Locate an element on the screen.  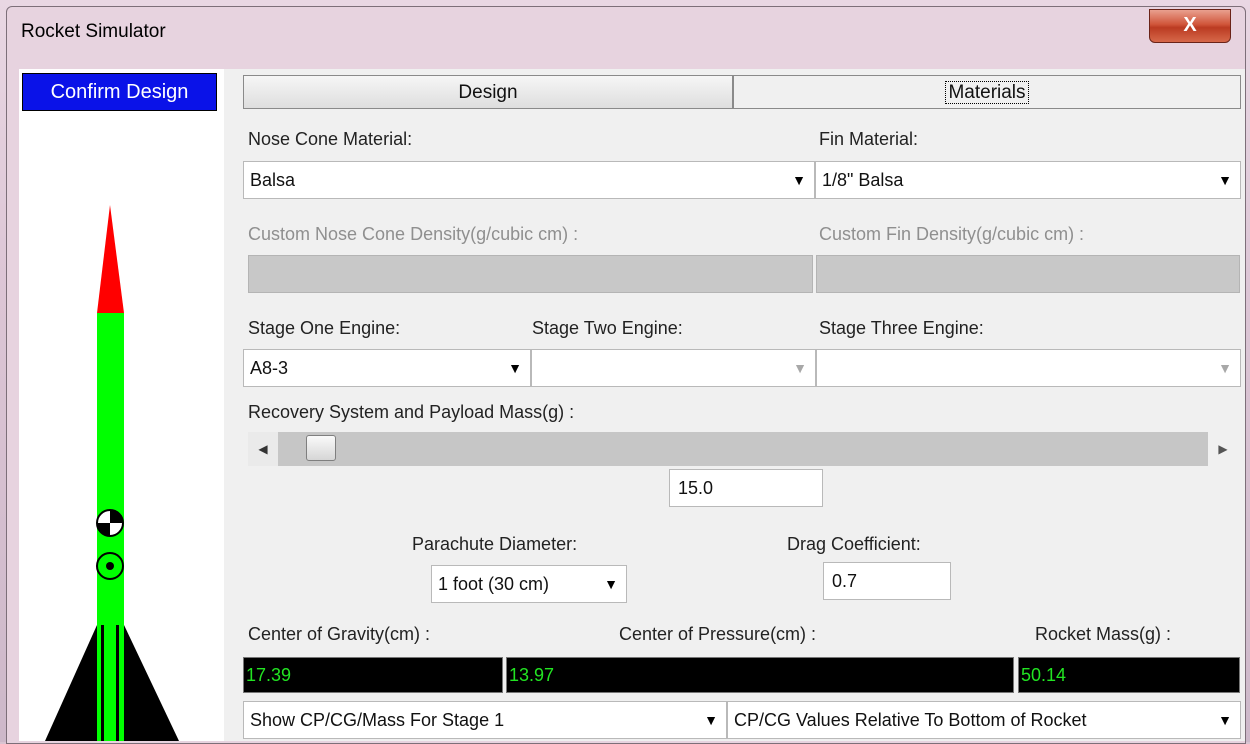
recovery-mass-field: 15.0 is located at coordinates (746, 488).